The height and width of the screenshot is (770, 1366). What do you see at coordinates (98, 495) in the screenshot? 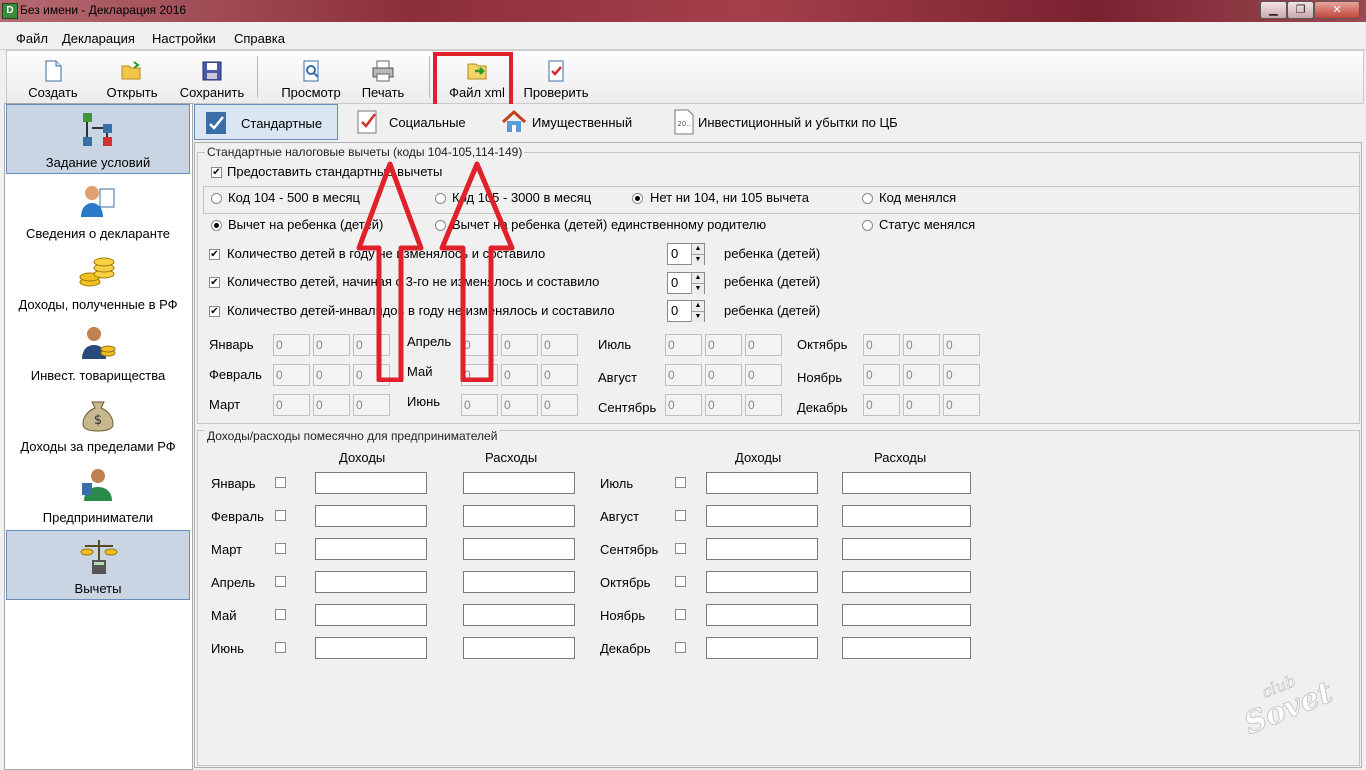
I see `sidebar-item-entrepreneurs: Предприниматели` at bounding box center [98, 495].